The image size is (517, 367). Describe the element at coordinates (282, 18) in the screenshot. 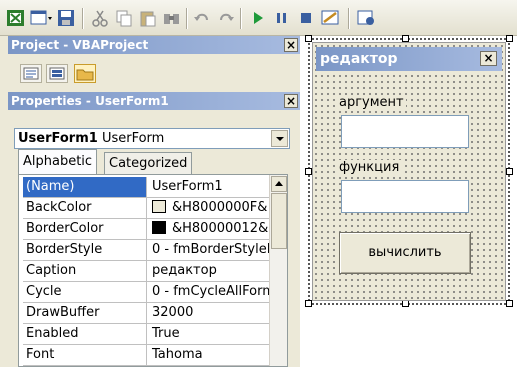

I see `break-icon` at that location.